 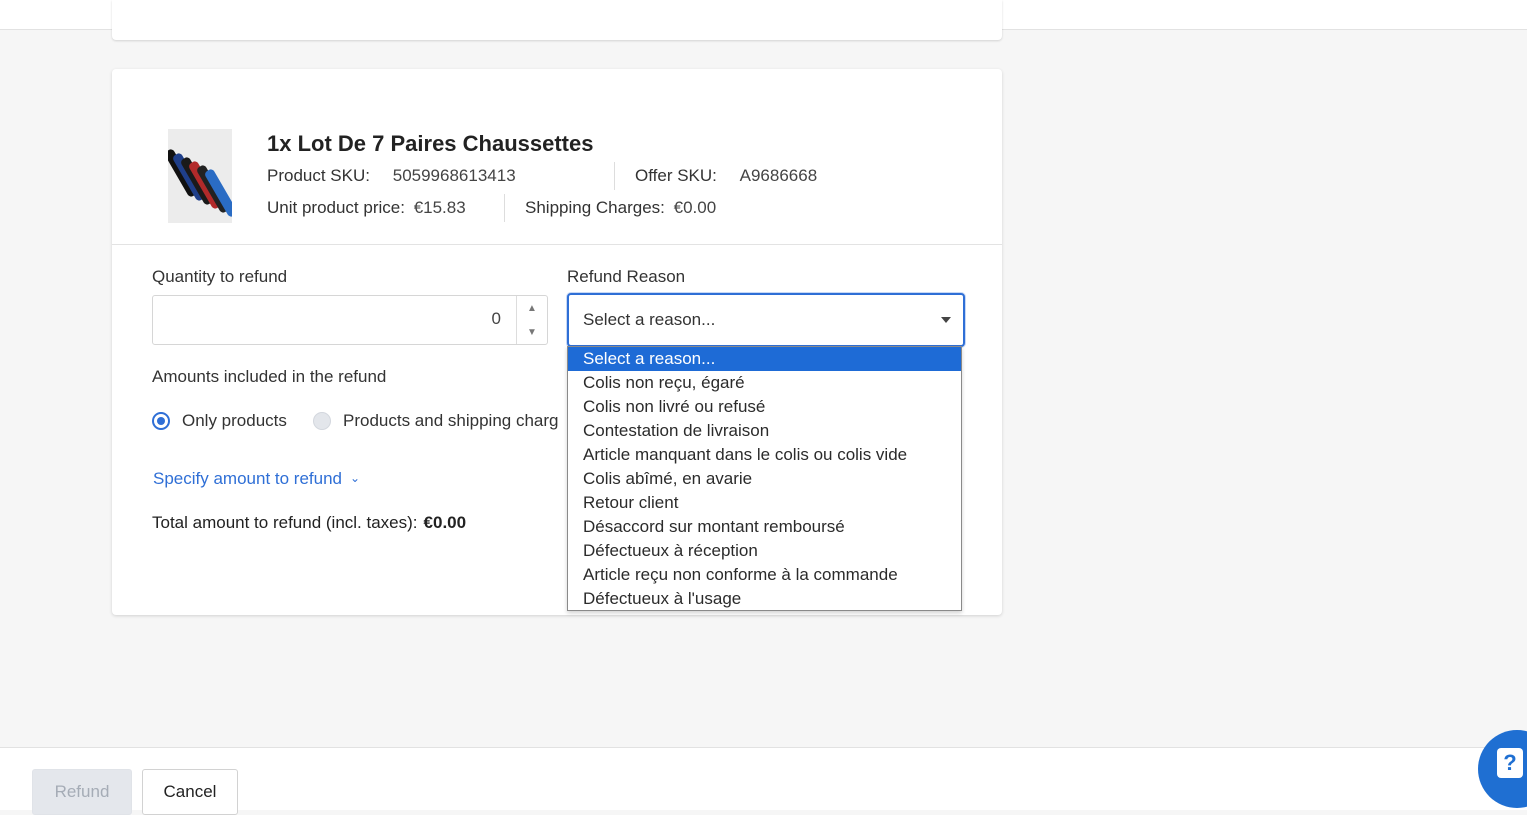 I want to click on stepper-up-icon: ▲, so click(x=532, y=308).